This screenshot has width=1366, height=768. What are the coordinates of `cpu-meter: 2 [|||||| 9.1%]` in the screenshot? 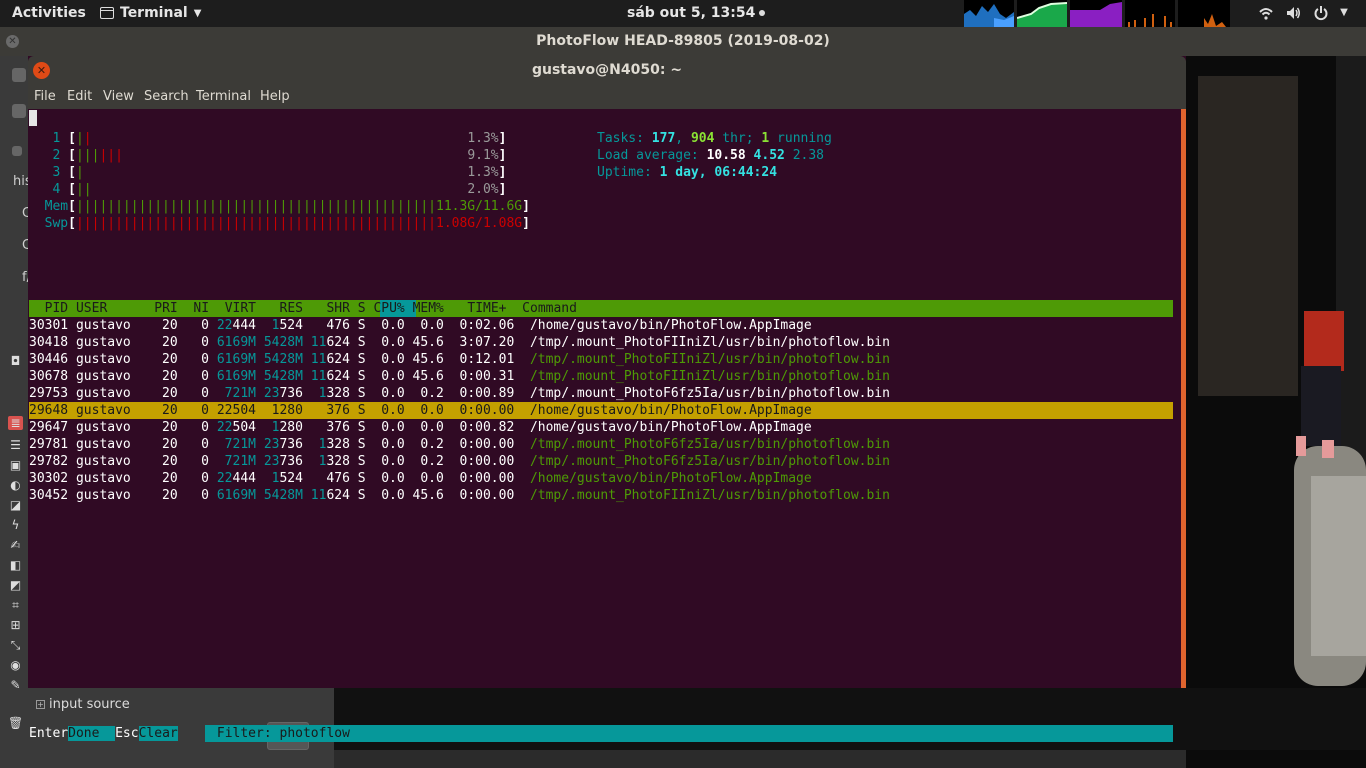 It's located at (279, 155).